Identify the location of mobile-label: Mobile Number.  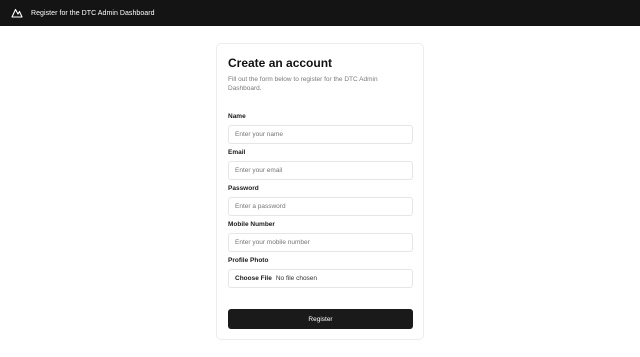
(251, 224).